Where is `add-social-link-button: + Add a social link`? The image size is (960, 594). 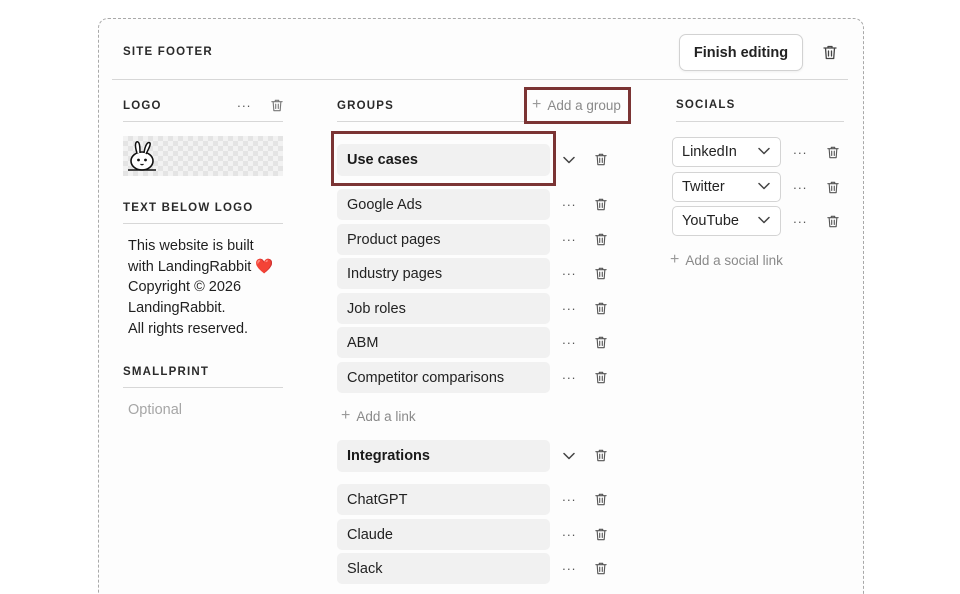 add-social-link-button: + Add a social link is located at coordinates (726, 260).